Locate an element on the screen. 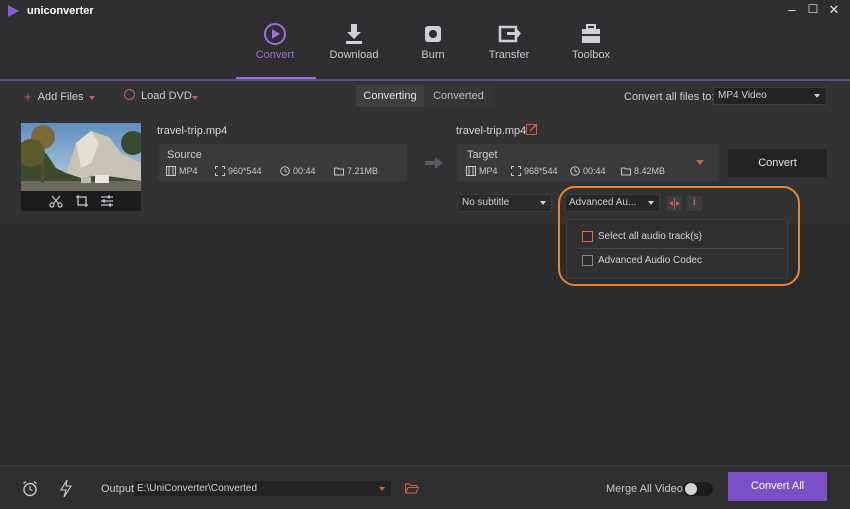 This screenshot has width=850, height=509. conversion-status-switch: Converting Converted is located at coordinates (424, 96).